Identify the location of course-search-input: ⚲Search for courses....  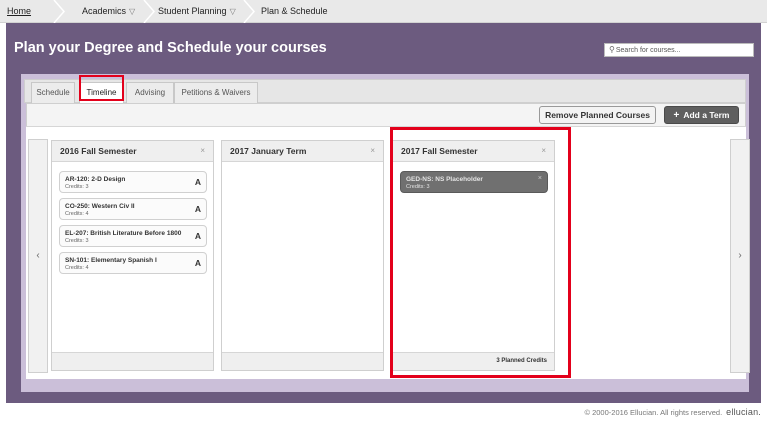
(679, 50).